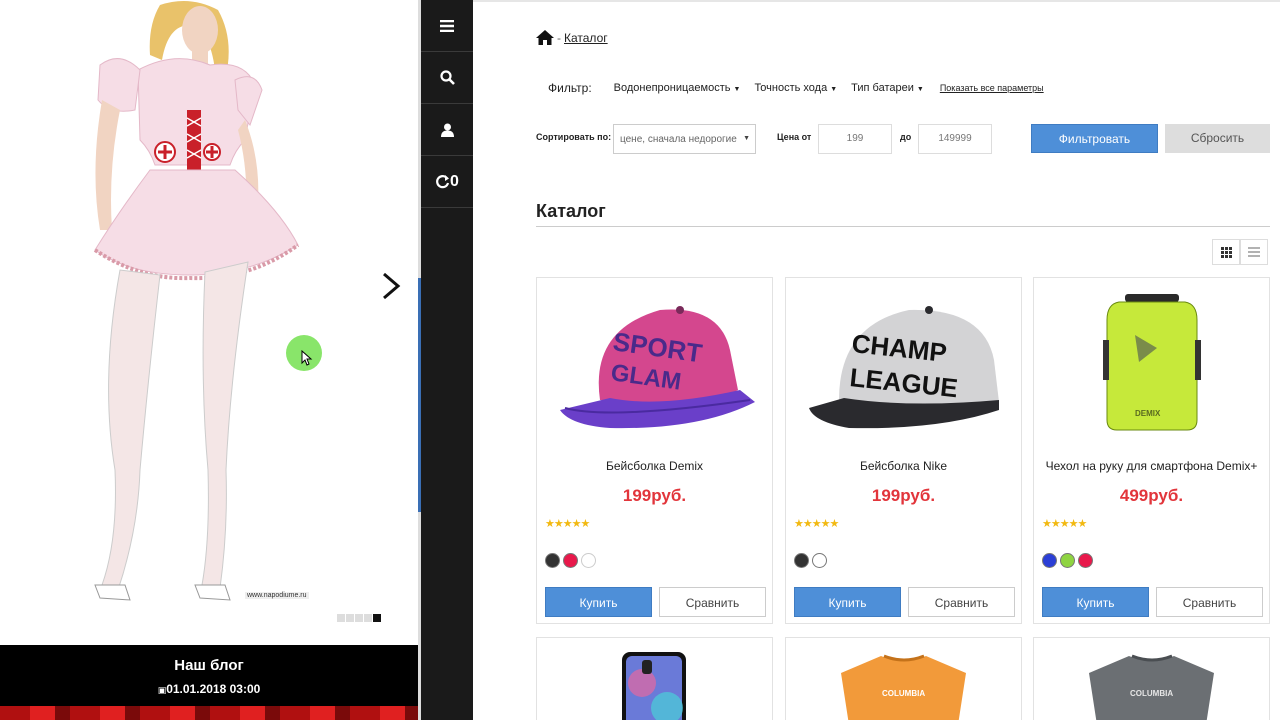 The image size is (1280, 720). What do you see at coordinates (794, 137) in the screenshot?
I see `price-from-label: Цена от` at bounding box center [794, 137].